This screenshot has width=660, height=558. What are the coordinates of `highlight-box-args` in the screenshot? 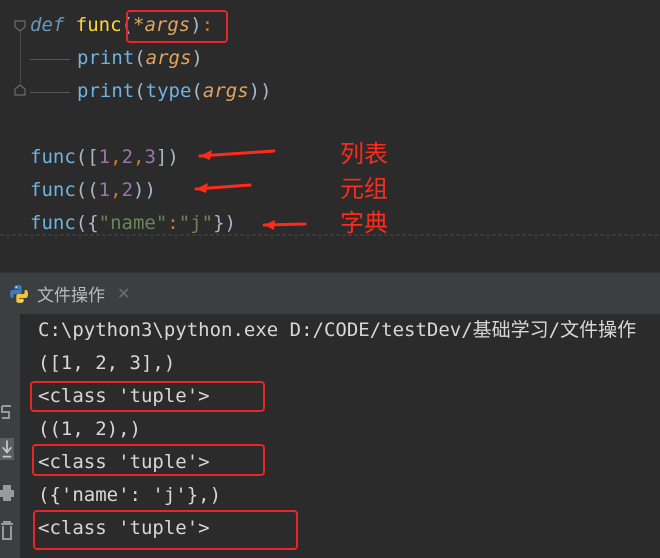 It's located at (177, 26).